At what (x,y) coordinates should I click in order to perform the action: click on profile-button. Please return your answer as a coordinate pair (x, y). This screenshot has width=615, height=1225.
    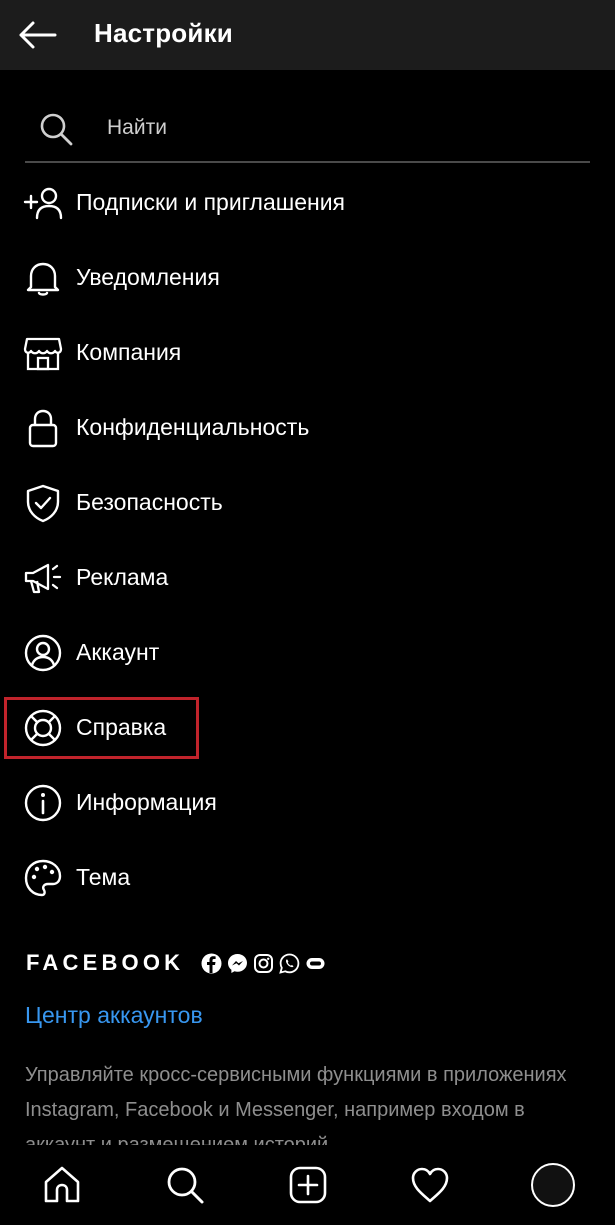
    Looking at the image, I should click on (553, 1185).